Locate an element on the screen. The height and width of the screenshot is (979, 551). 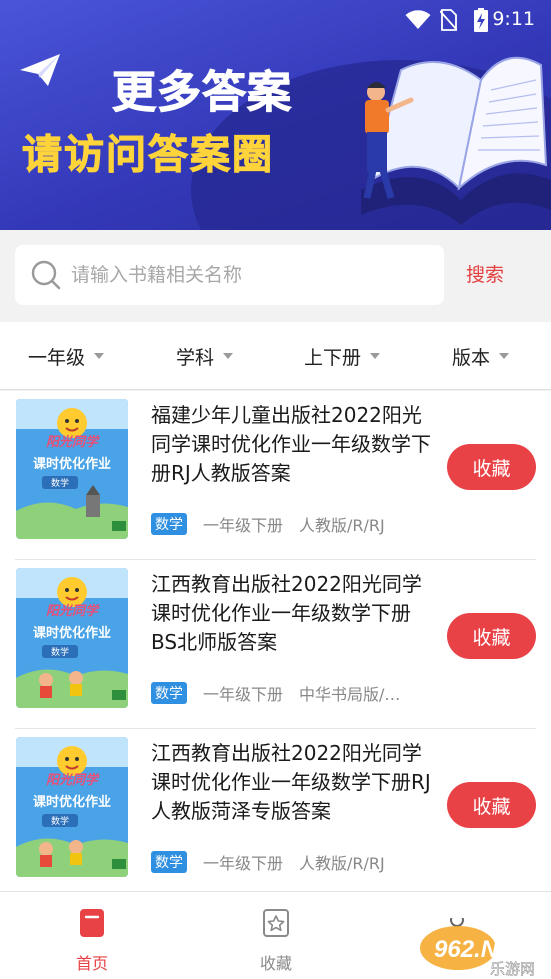
book-title: 江西教育出版社2022阳光同学课时优化作业一年级数学下册BS北师版答案 is located at coordinates (291, 613).